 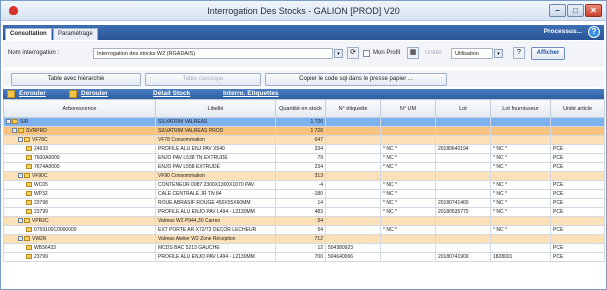 I want to click on table-row: − VPR2C Valréas W2 P944,30 Carreo 54, so click(x=304, y=221).